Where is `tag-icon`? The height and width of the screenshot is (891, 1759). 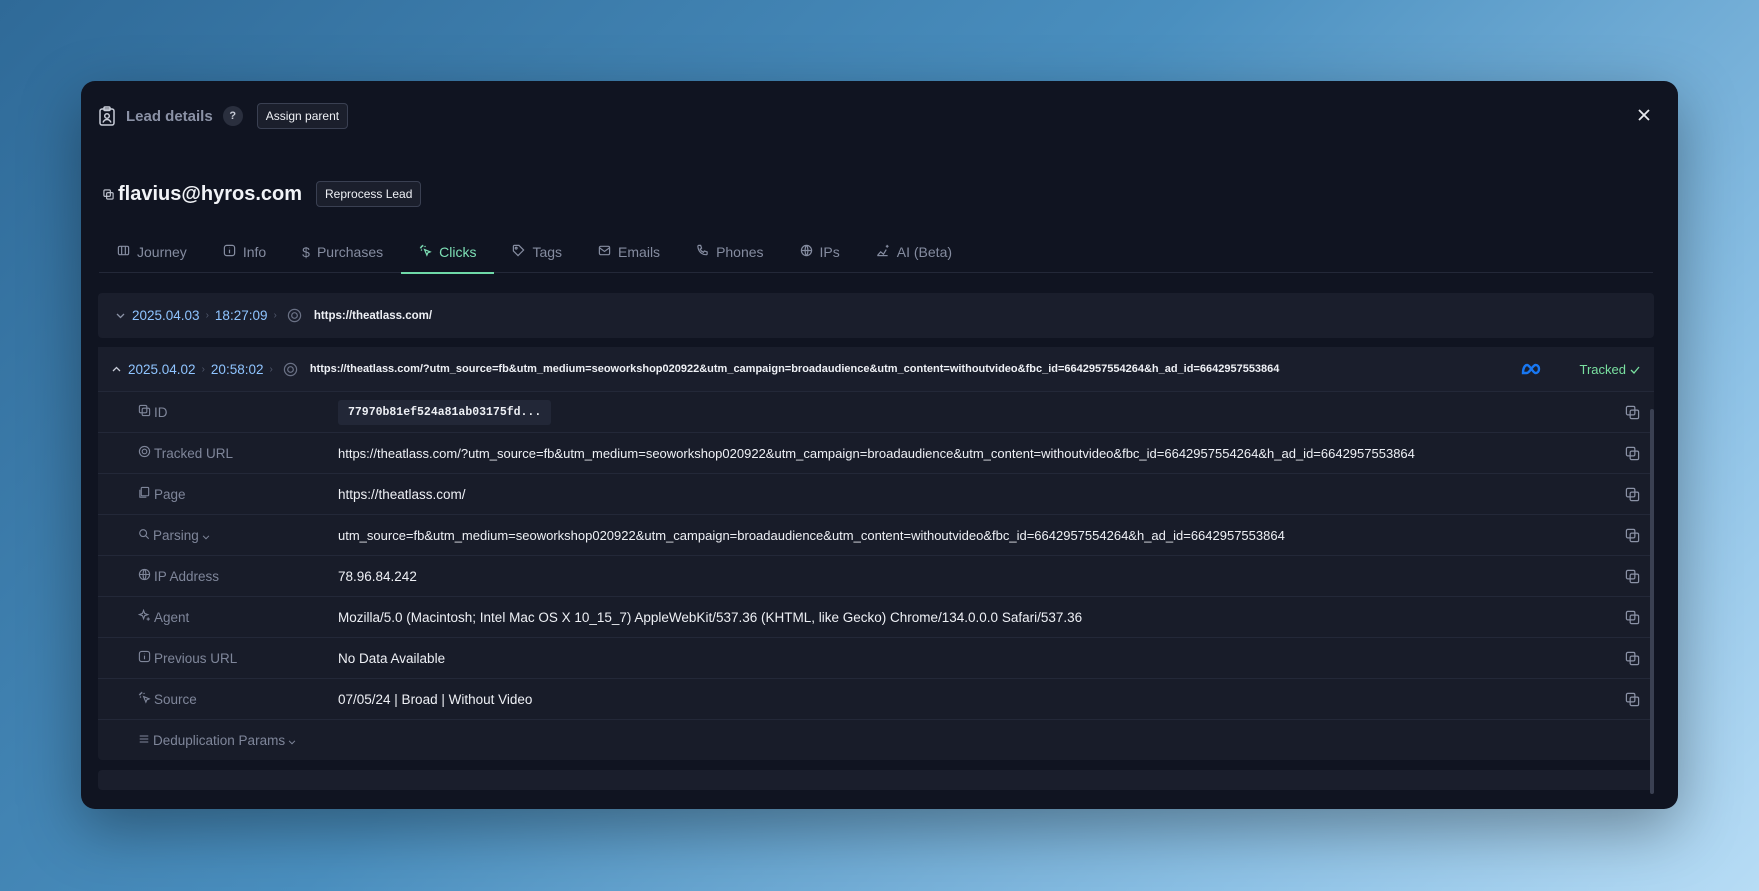
tag-icon is located at coordinates (518, 252).